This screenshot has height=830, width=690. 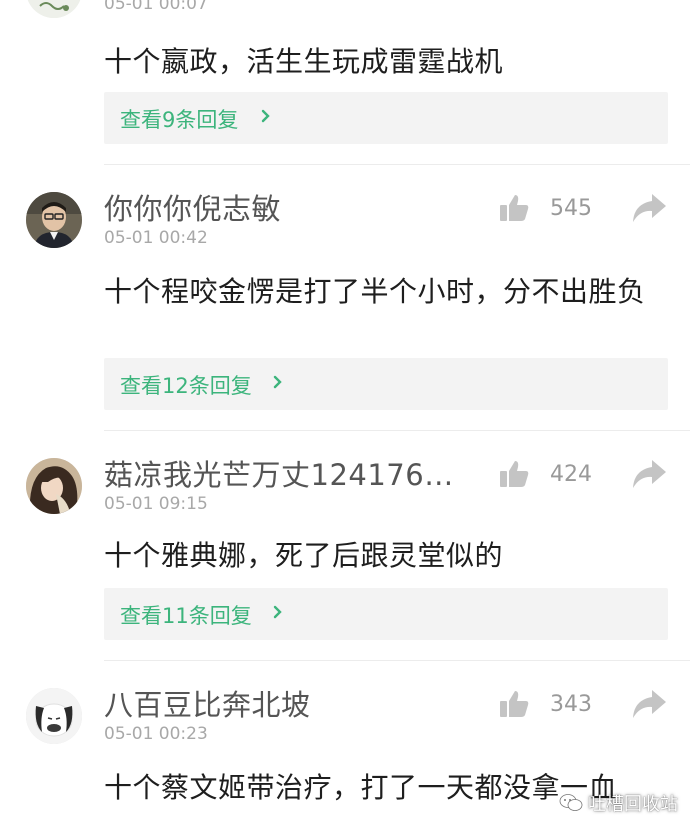 What do you see at coordinates (207, 703) in the screenshot?
I see `comment-username: 八百豆比奔北坡` at bounding box center [207, 703].